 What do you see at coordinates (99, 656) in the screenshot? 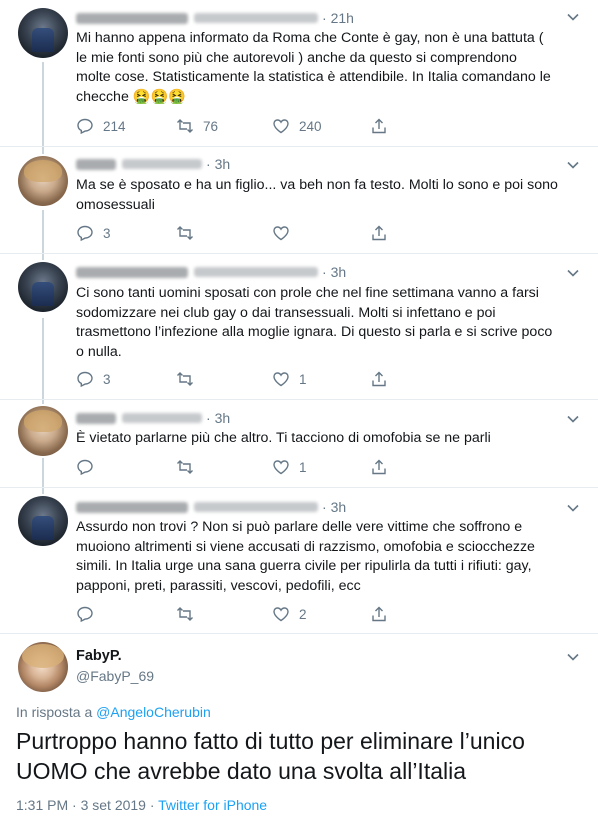
I see `author-name: FabyP.` at bounding box center [99, 656].